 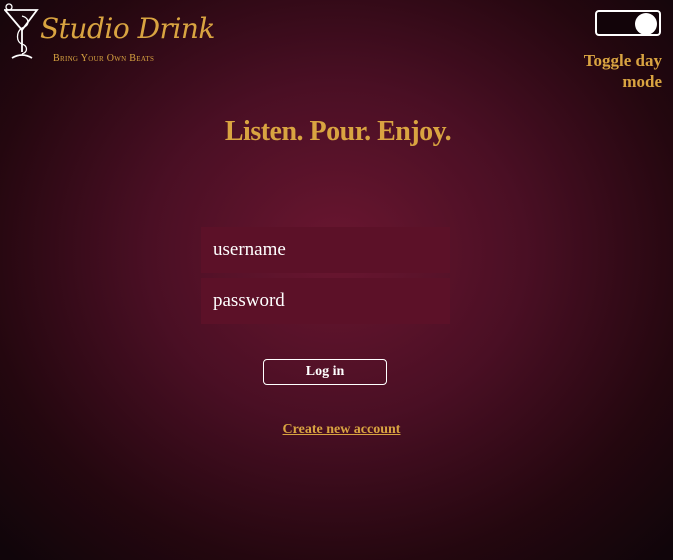 I want to click on login-button: Log in, so click(x=325, y=372).